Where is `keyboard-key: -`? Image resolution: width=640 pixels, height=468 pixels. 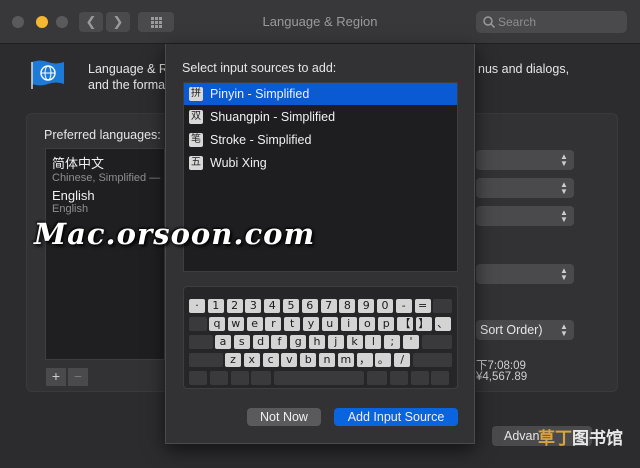
keyboard-key: - is located at coordinates (403, 306).